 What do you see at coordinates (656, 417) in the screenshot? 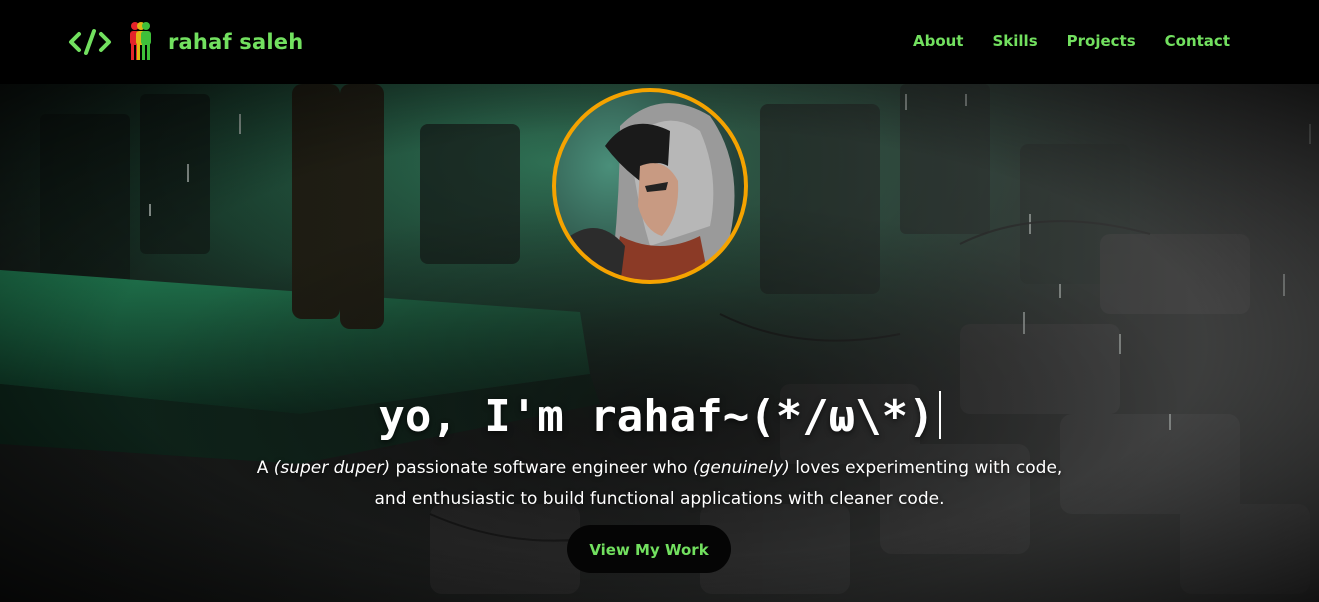
I see `hero-headline-text: yo, I'm rahaf~(*/ω\*)` at bounding box center [656, 417].